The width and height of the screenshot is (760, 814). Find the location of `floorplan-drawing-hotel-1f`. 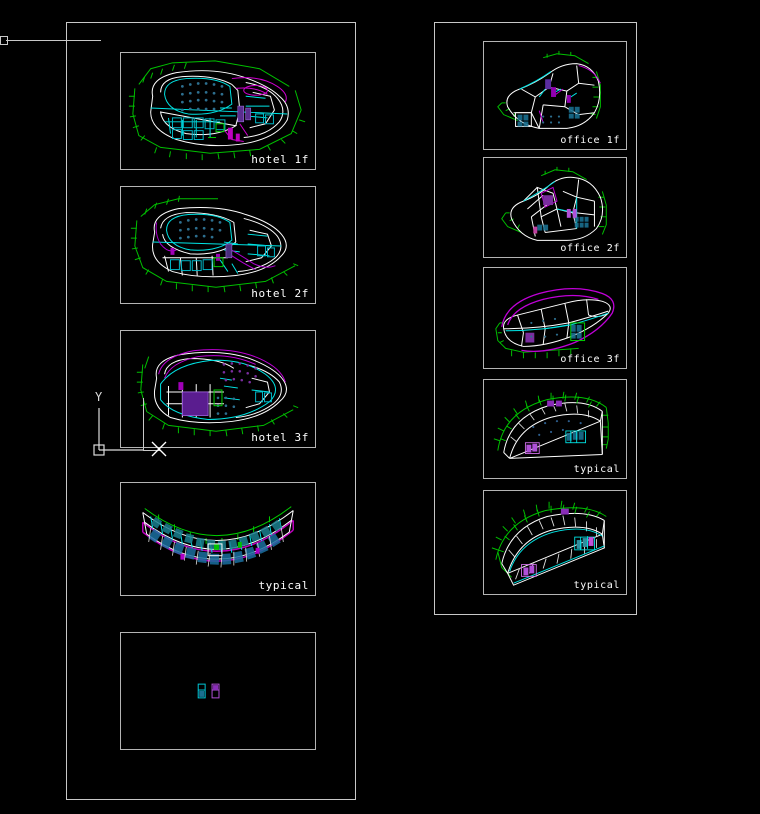

floorplan-drawing-hotel-1f is located at coordinates (217, 110).